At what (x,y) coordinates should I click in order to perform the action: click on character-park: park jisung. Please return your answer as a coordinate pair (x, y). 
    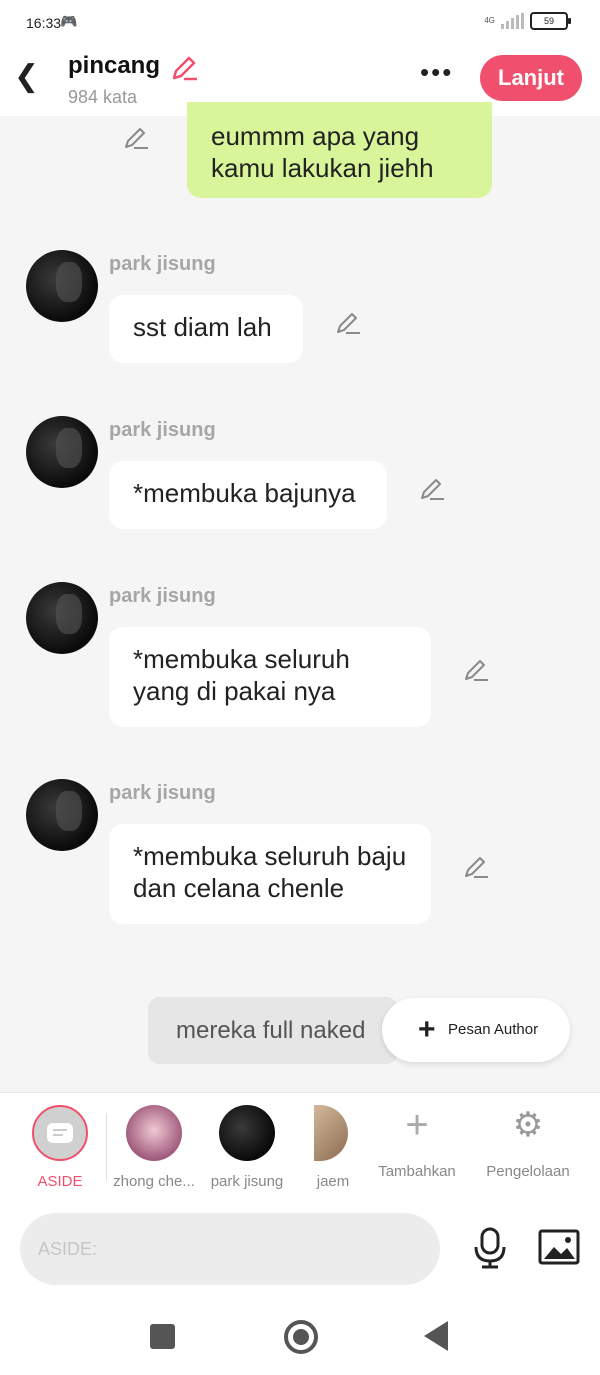
    Looking at the image, I should click on (247, 1147).